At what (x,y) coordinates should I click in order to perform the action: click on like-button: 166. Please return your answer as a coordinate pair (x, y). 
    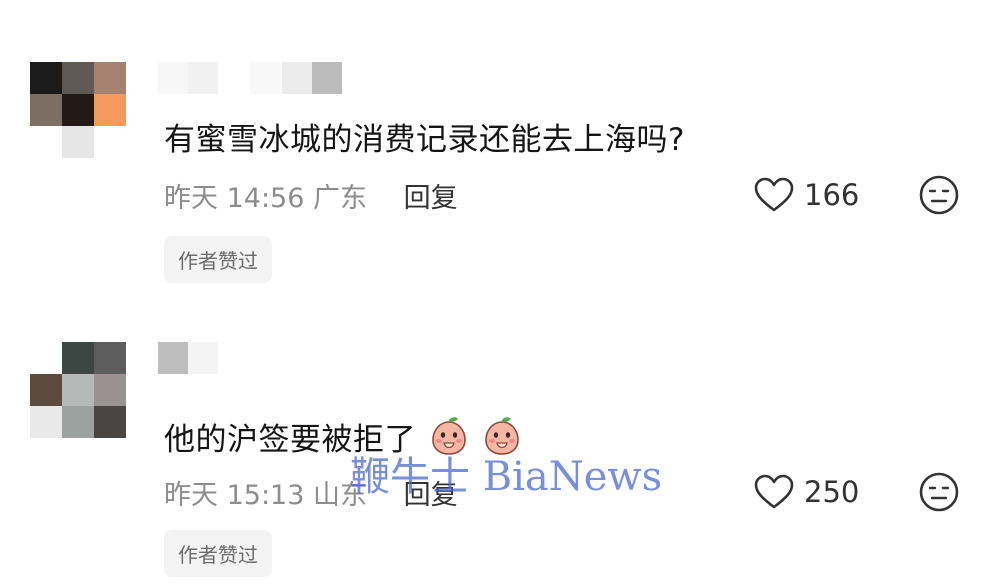
    Looking at the image, I should click on (806, 195).